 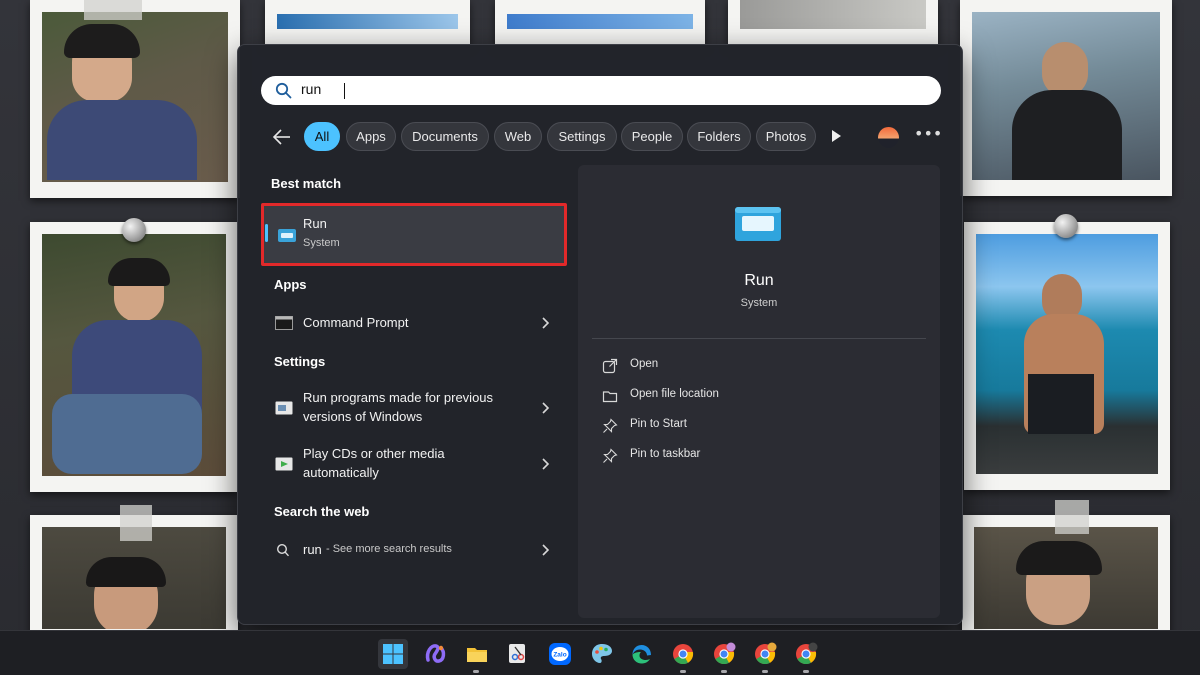 What do you see at coordinates (363, 416) in the screenshot?
I see `result-title-line2: versions of Windows` at bounding box center [363, 416].